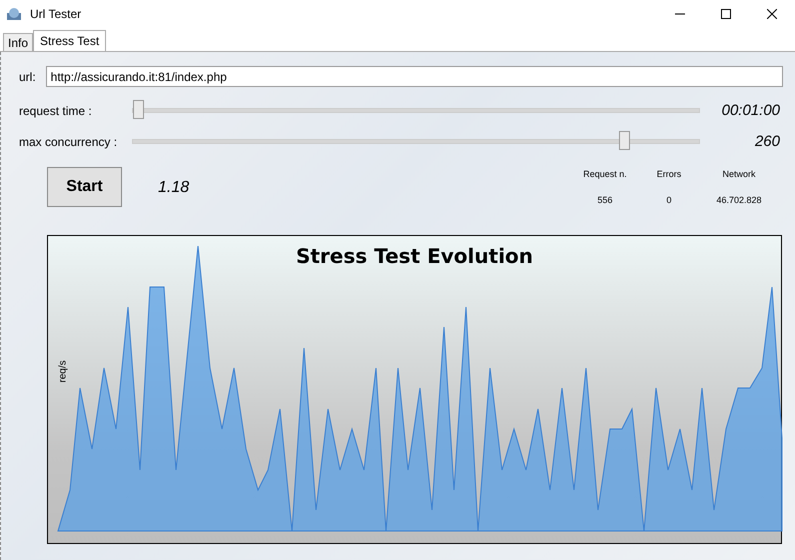  What do you see at coordinates (69, 40) in the screenshot?
I see `tab: Stress Test` at bounding box center [69, 40].